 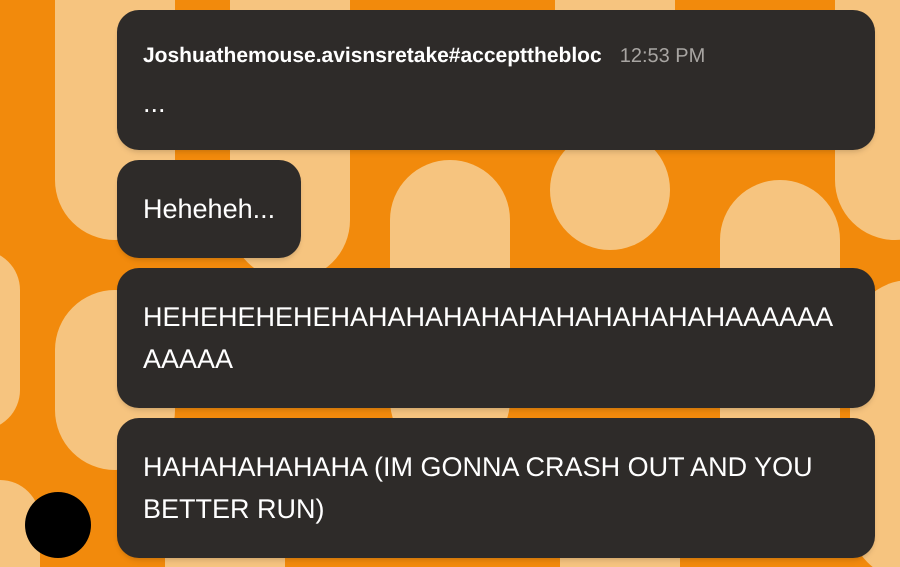 What do you see at coordinates (663, 56) in the screenshot?
I see `timestamp: 12:53 PM` at bounding box center [663, 56].